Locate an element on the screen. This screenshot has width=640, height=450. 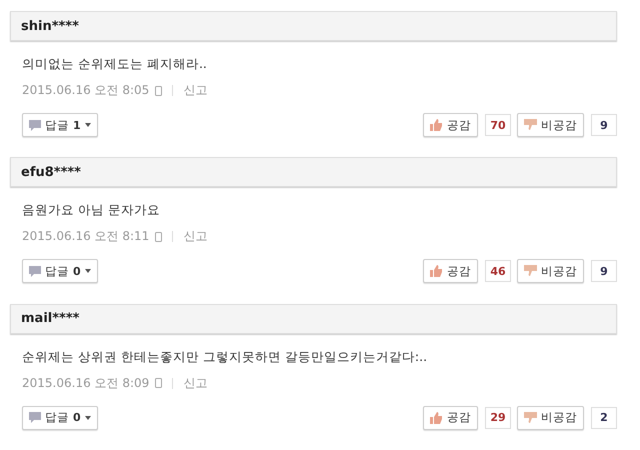
username: mail**** is located at coordinates (50, 318).